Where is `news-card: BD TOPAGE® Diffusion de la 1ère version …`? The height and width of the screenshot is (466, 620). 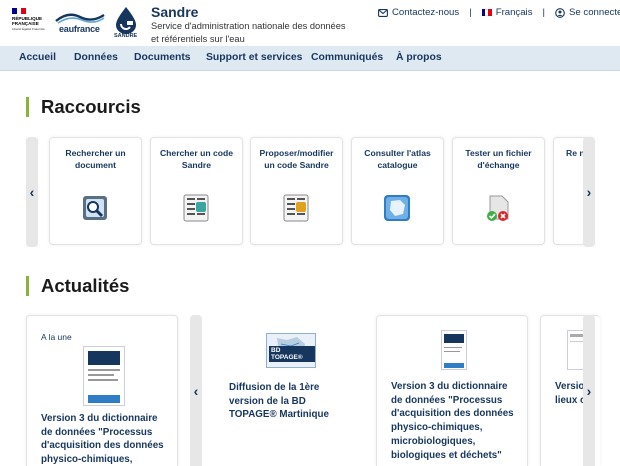
news-card: BD TOPAGE® Diffusion de la 1ère version … is located at coordinates (289, 390).